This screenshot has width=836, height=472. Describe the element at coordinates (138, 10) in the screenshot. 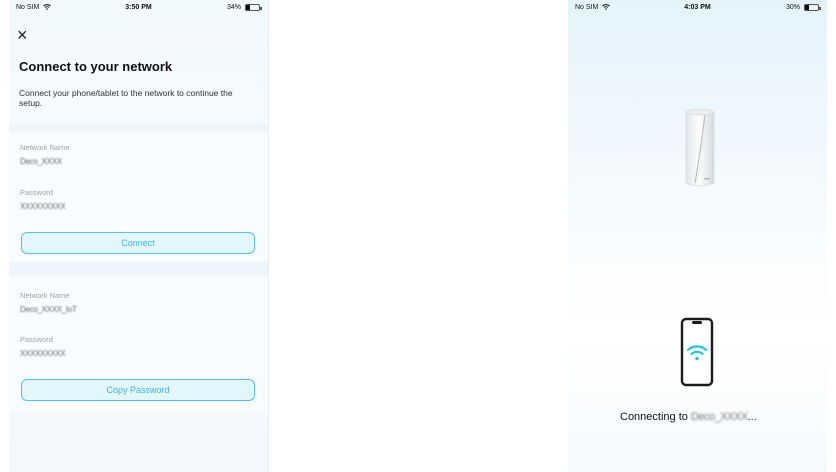

I see `status-bar: No SIM 3:50 PM 34%` at that location.